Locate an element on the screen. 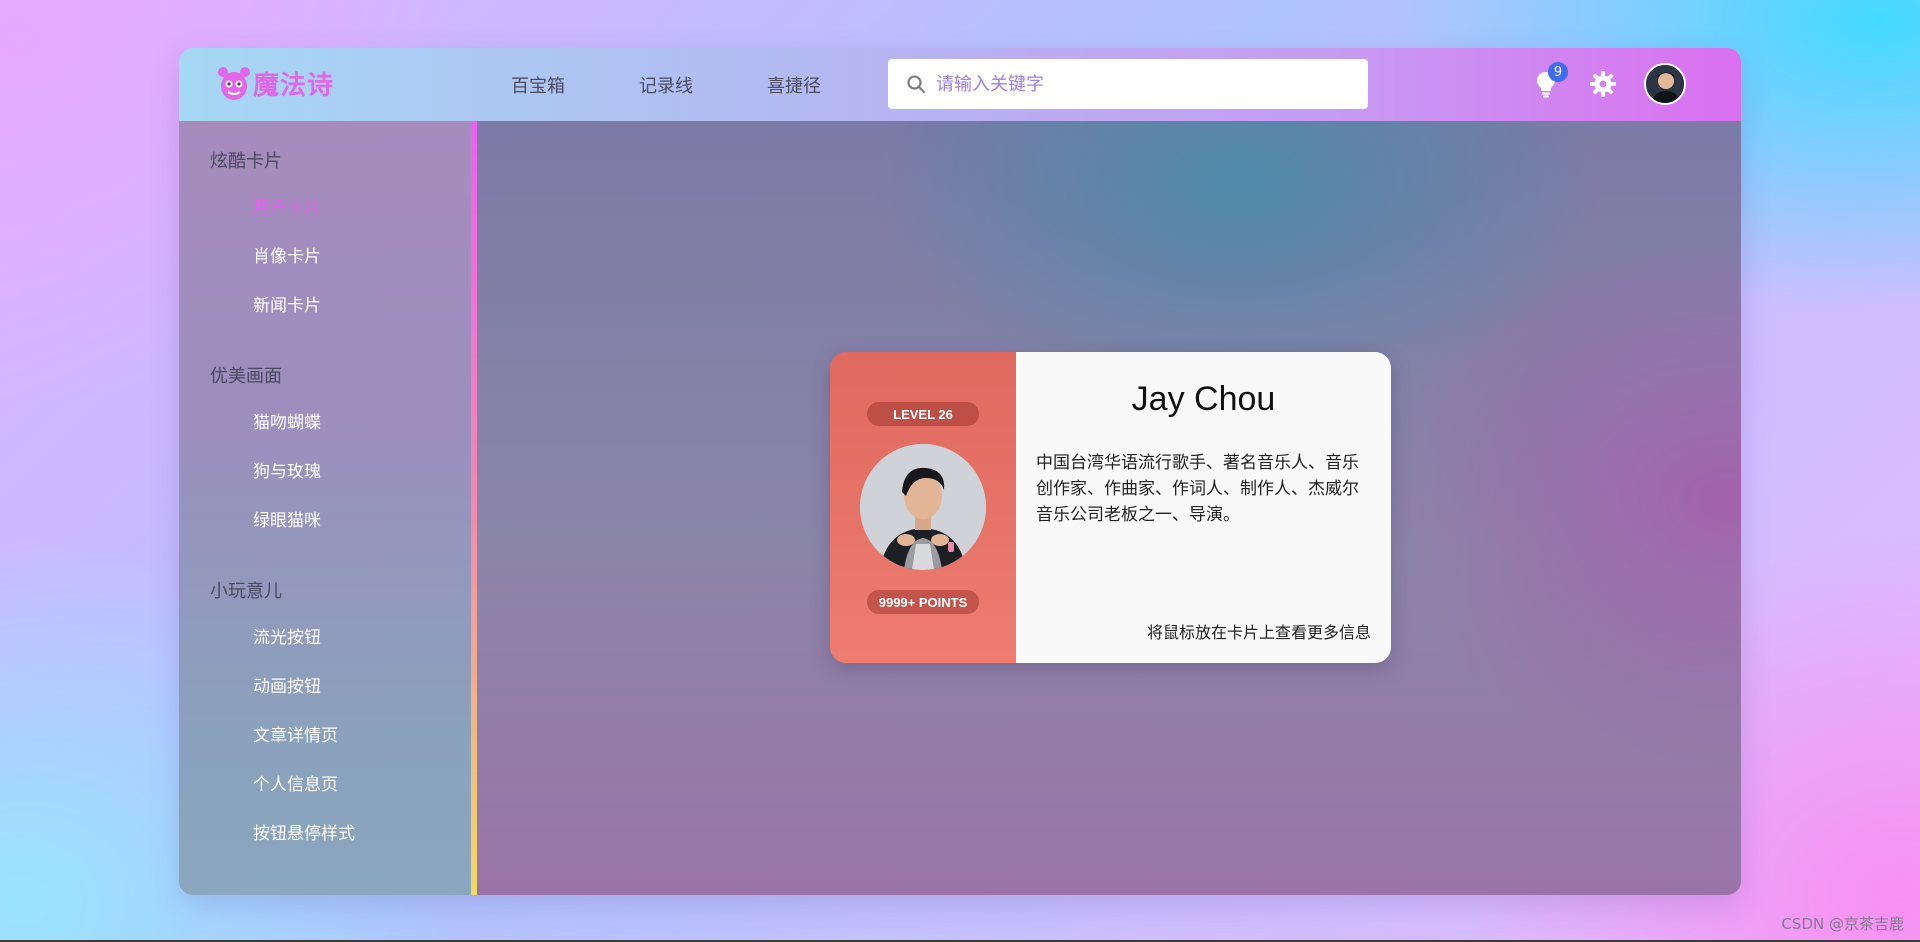  sidebar-item-glow-button: 流光按钮 is located at coordinates (287, 635).